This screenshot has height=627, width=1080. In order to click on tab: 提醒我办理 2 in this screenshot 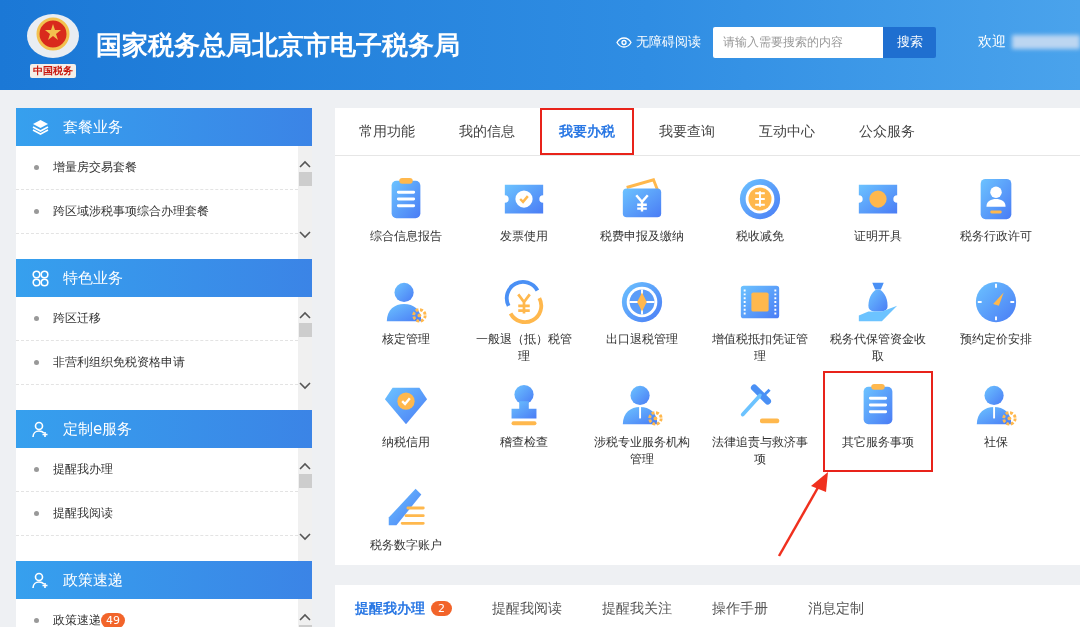, I will do `click(403, 606)`.